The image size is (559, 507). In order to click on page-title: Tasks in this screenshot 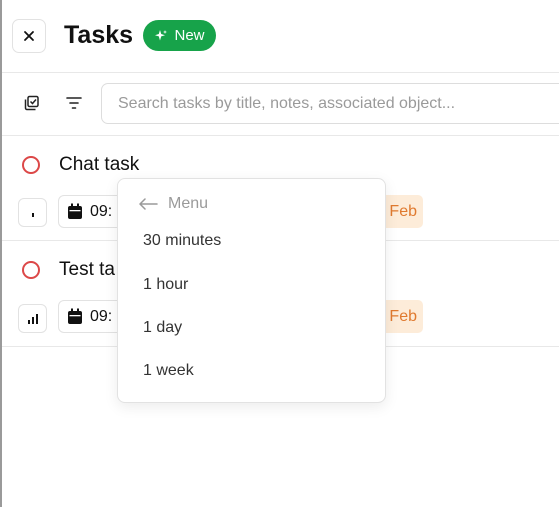, I will do `click(99, 35)`.